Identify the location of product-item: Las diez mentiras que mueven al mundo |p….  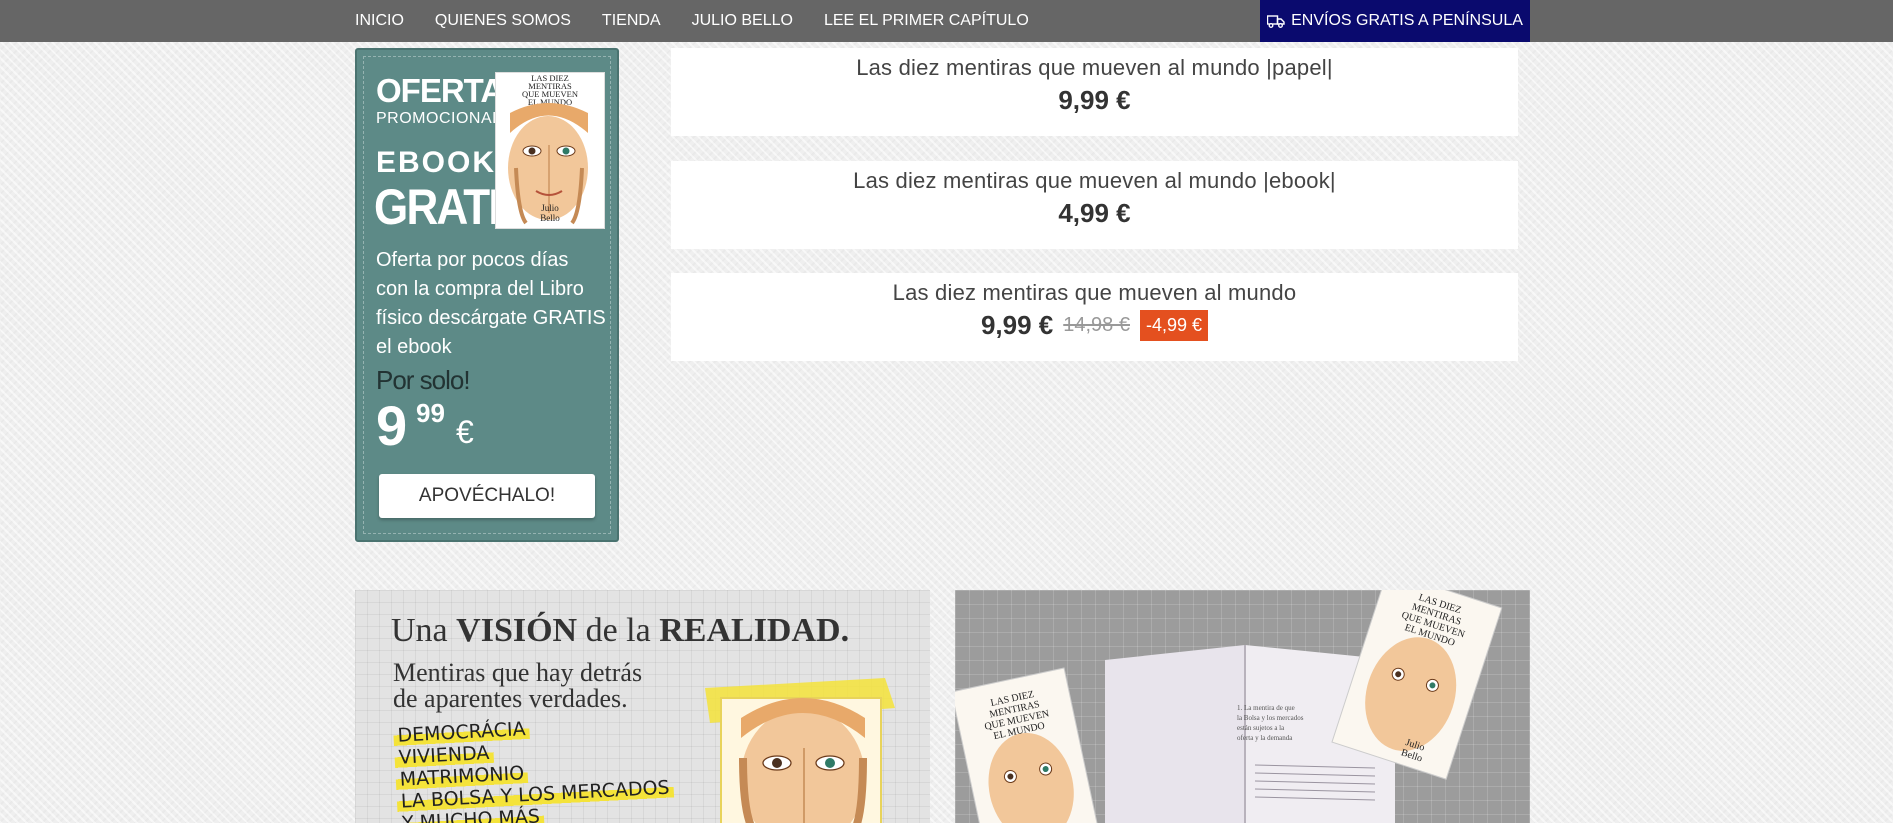
(1094, 92).